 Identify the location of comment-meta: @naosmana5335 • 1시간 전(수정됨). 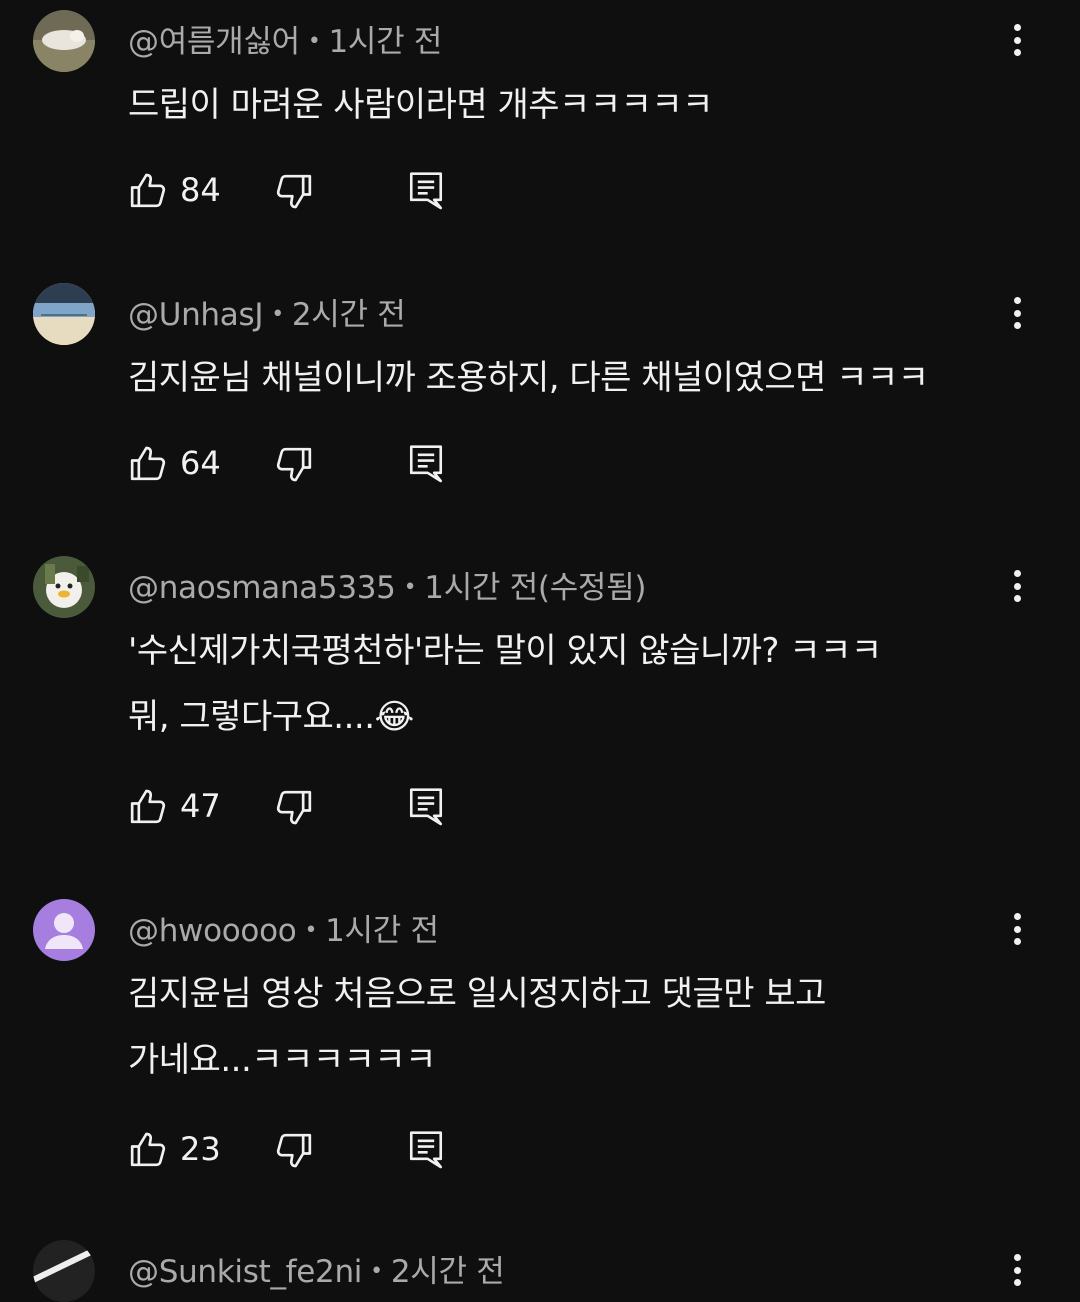
(387, 584).